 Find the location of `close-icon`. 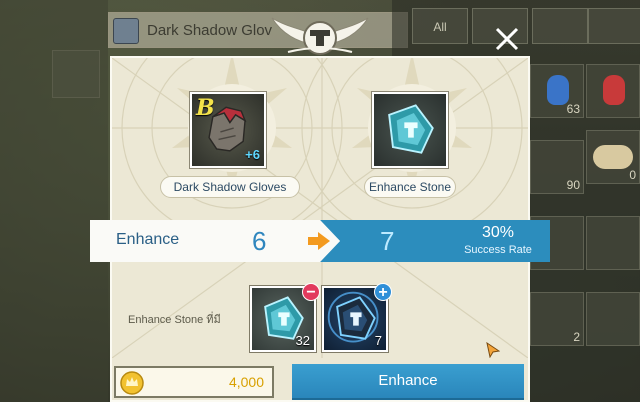

close-icon is located at coordinates (507, 39).